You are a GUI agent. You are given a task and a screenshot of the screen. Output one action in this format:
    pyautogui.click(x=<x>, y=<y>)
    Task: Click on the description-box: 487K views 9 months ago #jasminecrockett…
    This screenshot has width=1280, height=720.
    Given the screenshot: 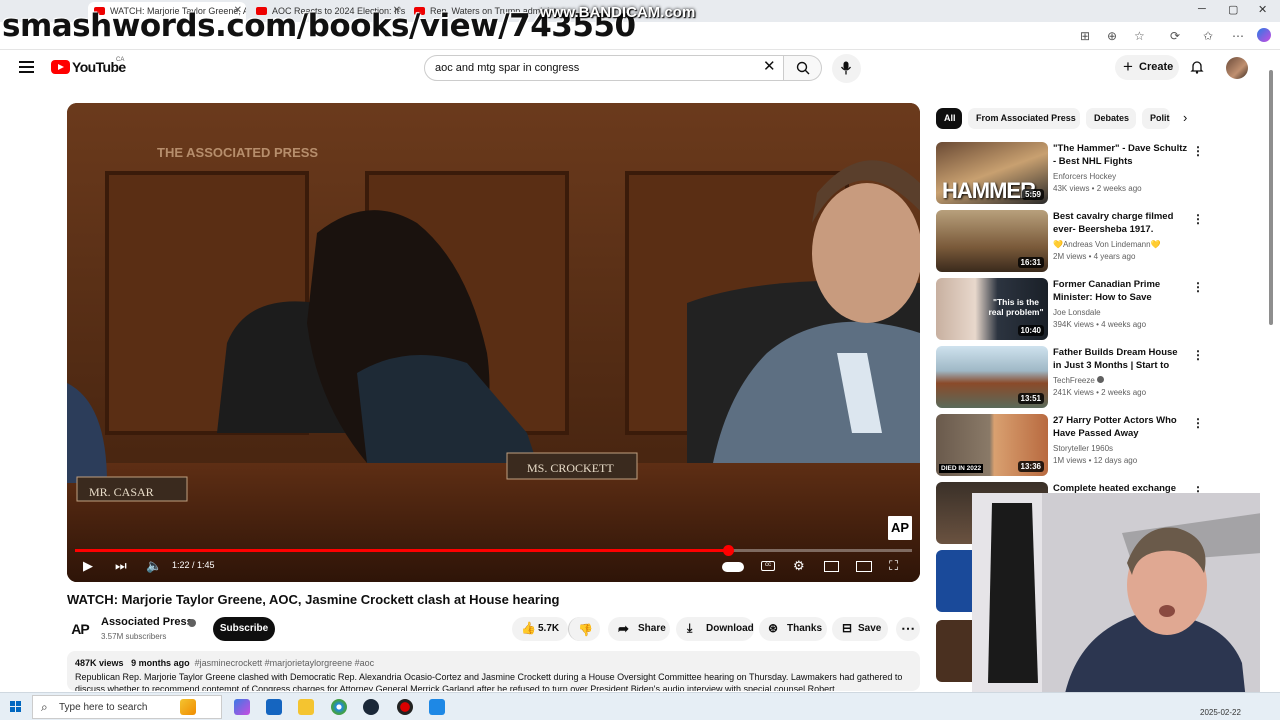 What is the action you would take?
    pyautogui.click(x=493, y=671)
    